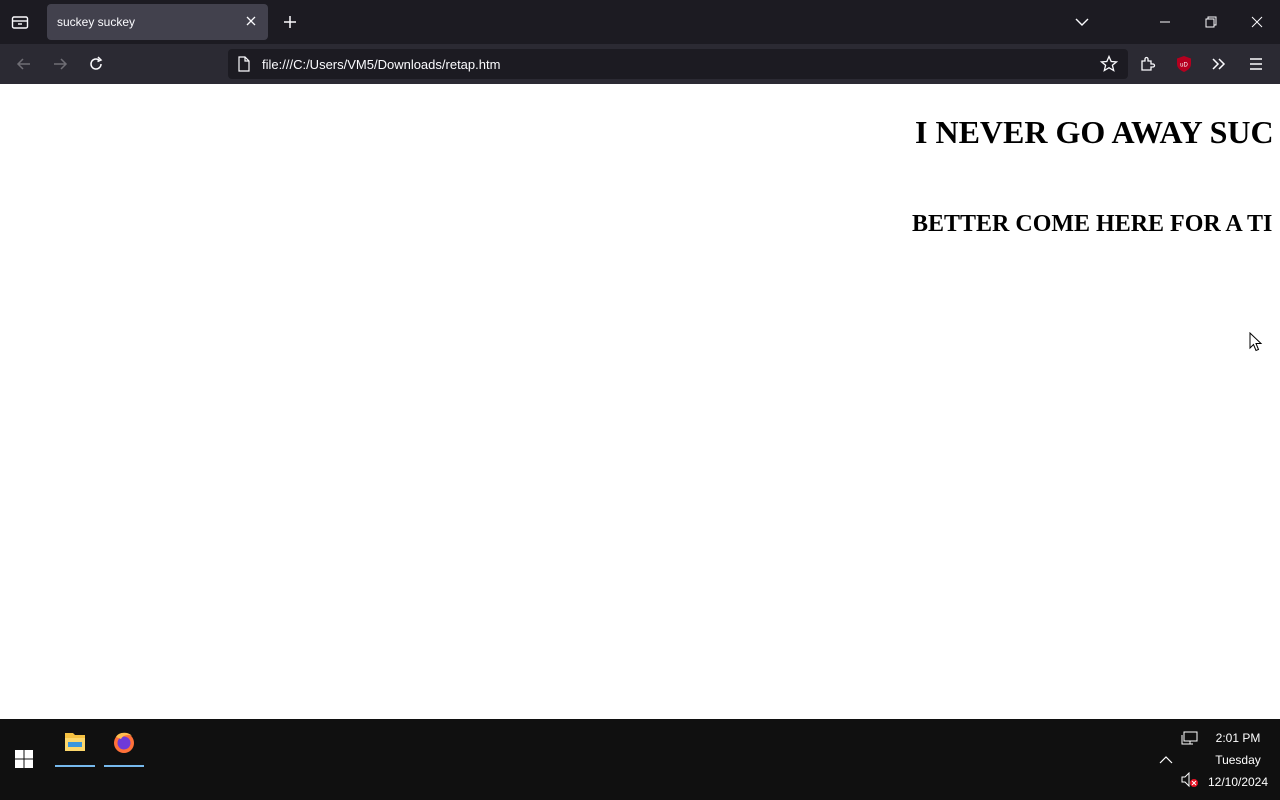 The image size is (1280, 800). What do you see at coordinates (640, 22) in the screenshot?
I see `tab-bar: suckey suckey` at bounding box center [640, 22].